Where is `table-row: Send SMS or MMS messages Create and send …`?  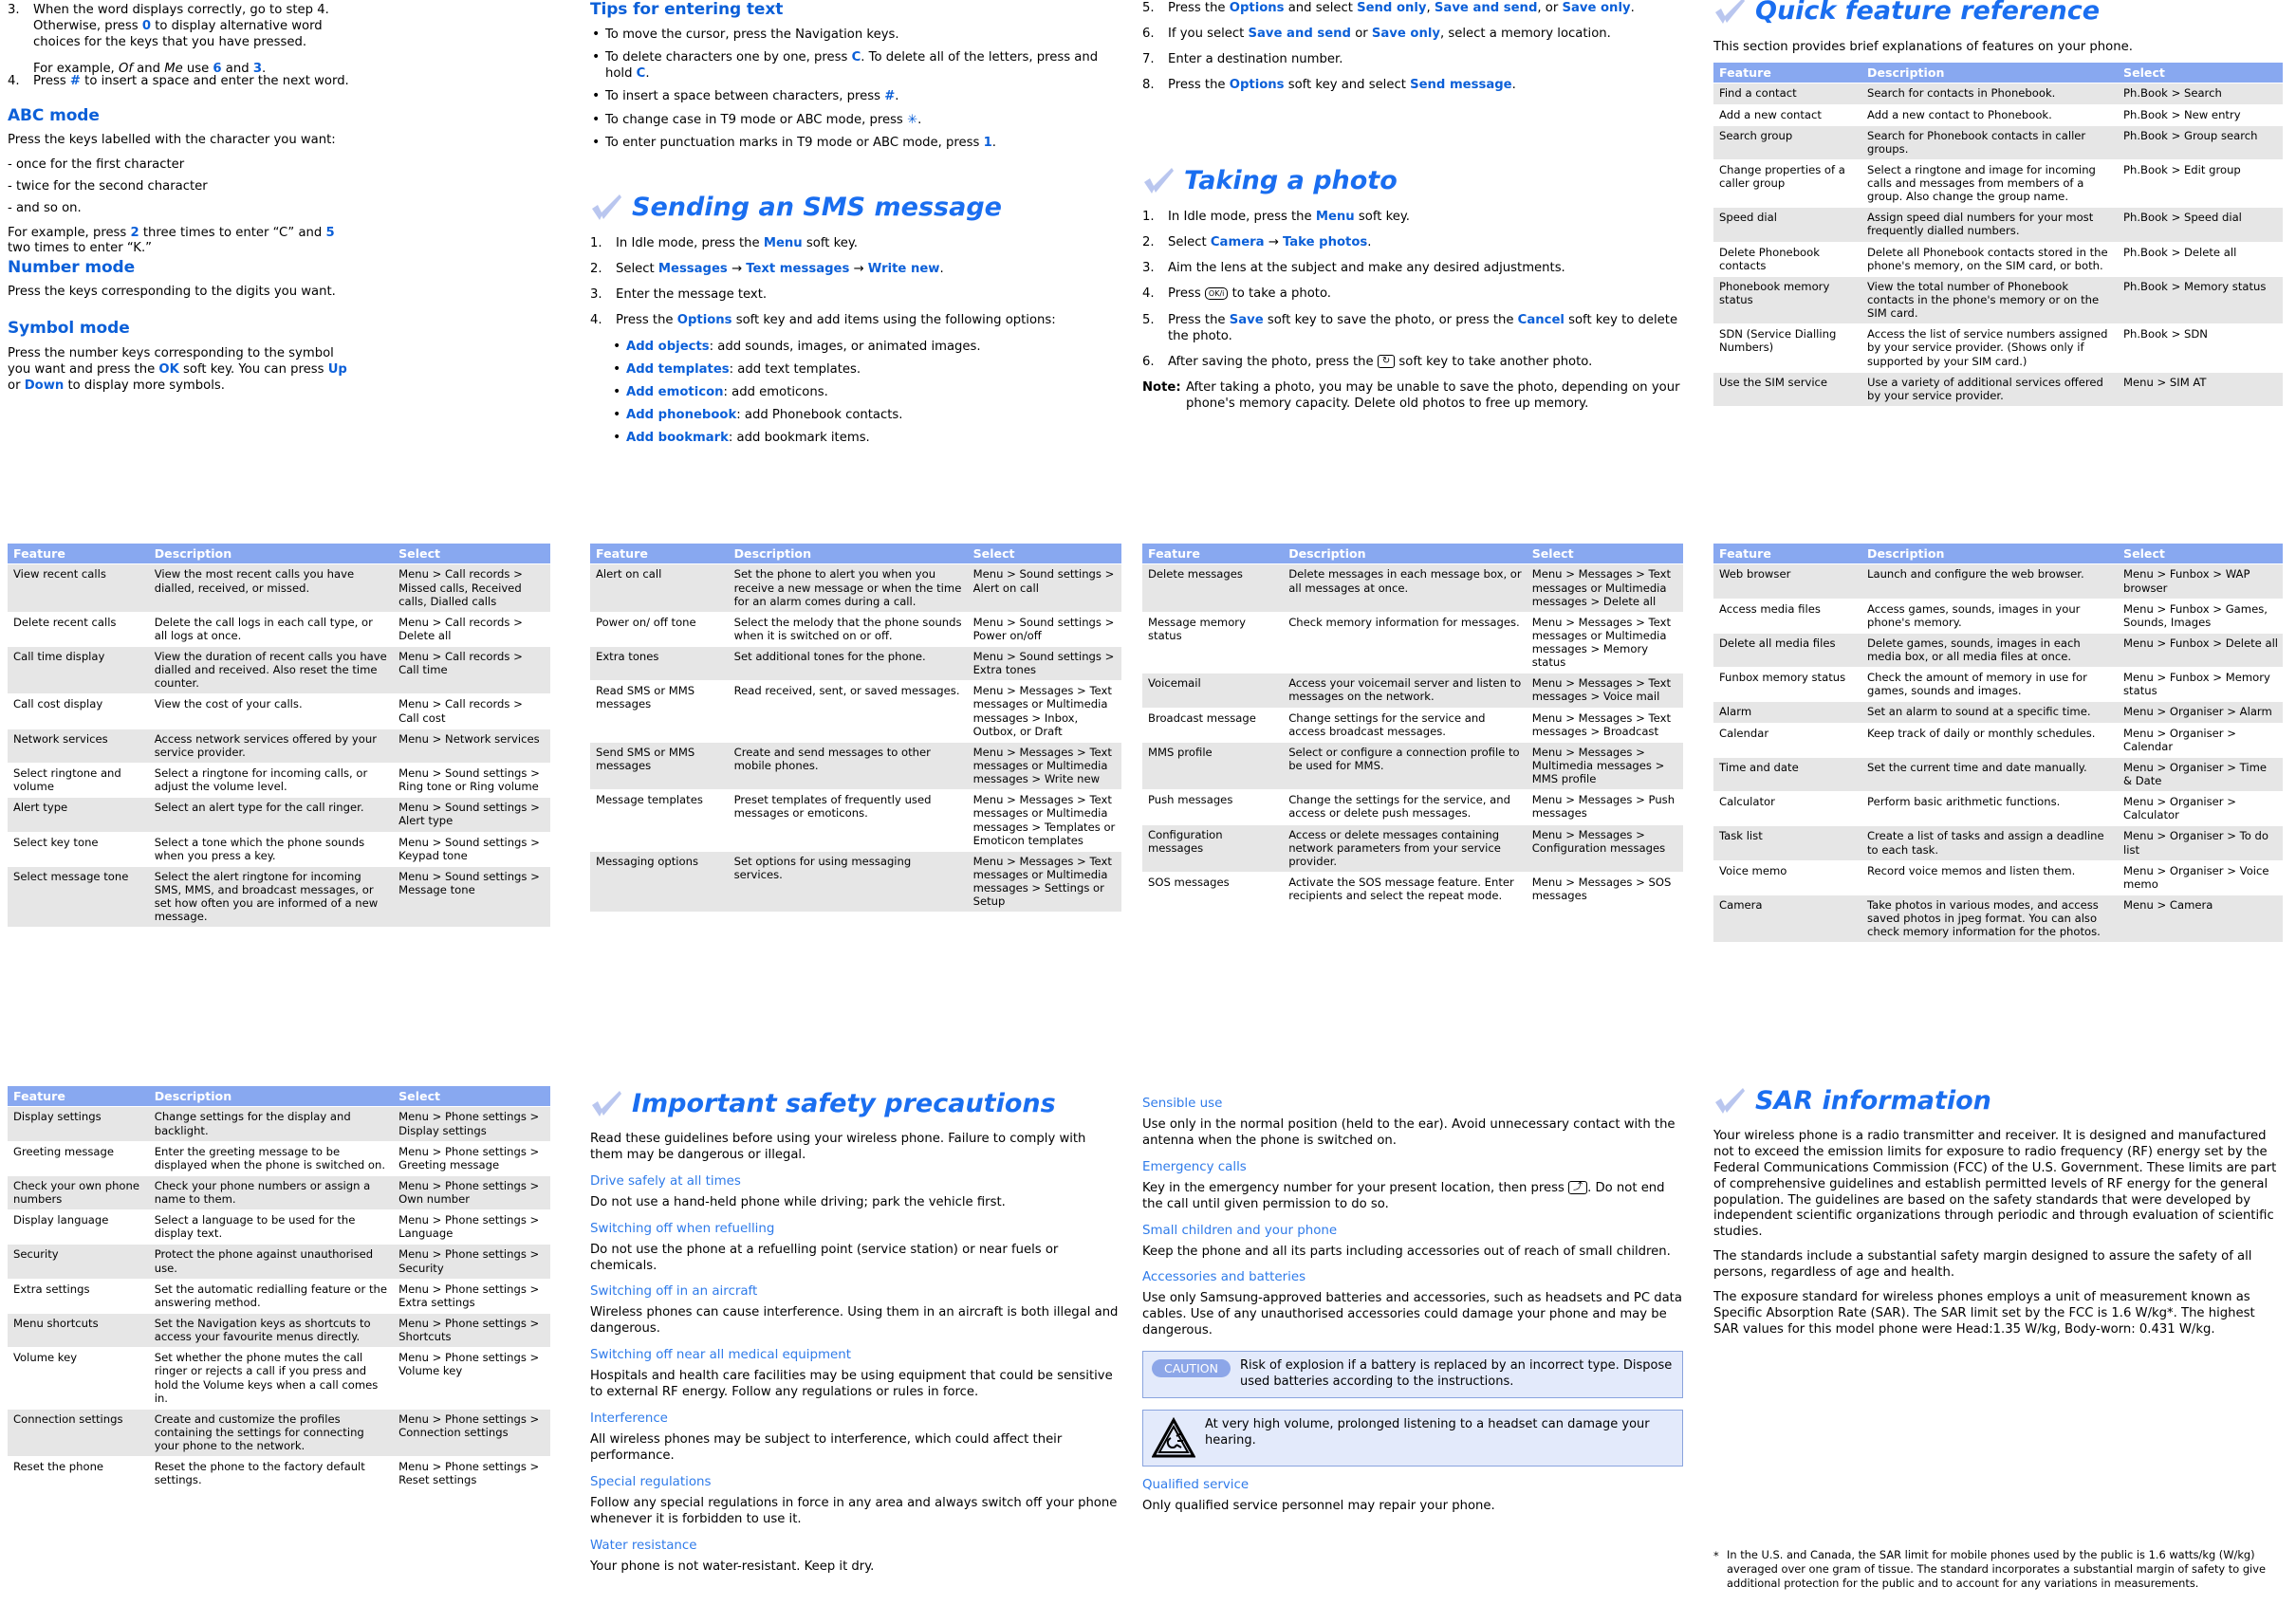 table-row: Send SMS or MMS messages Create and send … is located at coordinates (855, 765).